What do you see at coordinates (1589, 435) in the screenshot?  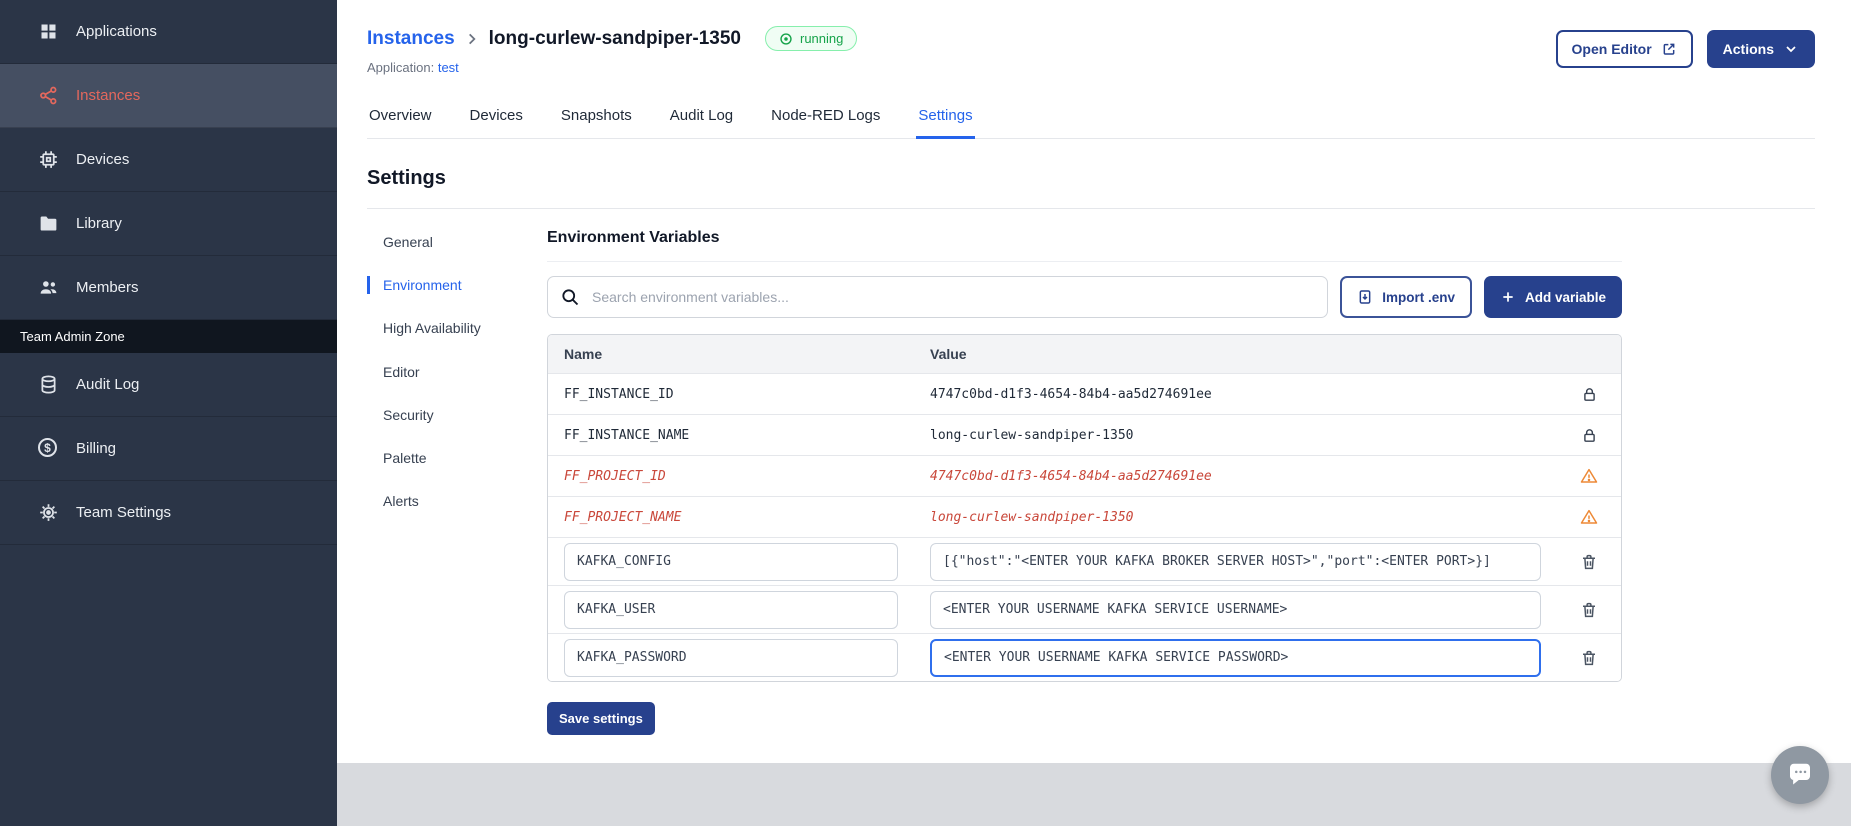 I see `lock-icon` at bounding box center [1589, 435].